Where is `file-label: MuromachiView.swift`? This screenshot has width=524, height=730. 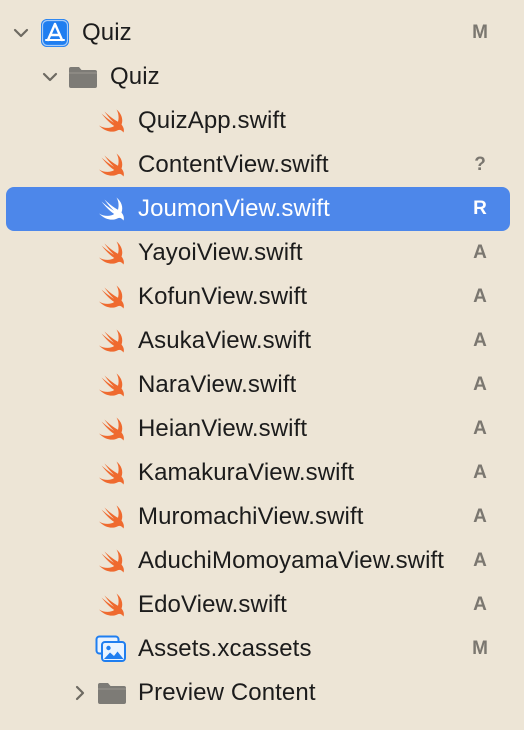 file-label: MuromachiView.swift is located at coordinates (251, 516).